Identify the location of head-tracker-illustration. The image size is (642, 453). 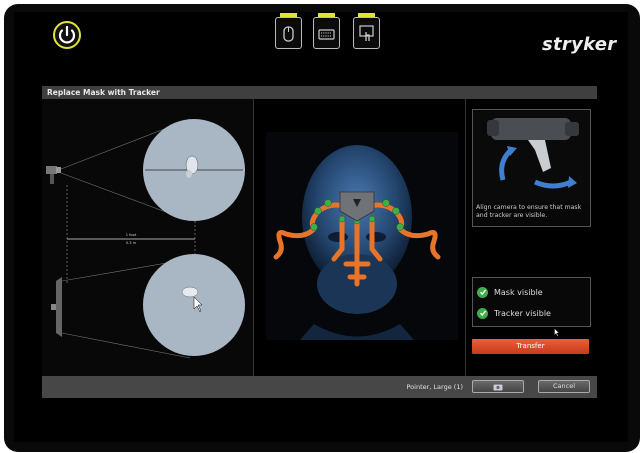
(362, 236).